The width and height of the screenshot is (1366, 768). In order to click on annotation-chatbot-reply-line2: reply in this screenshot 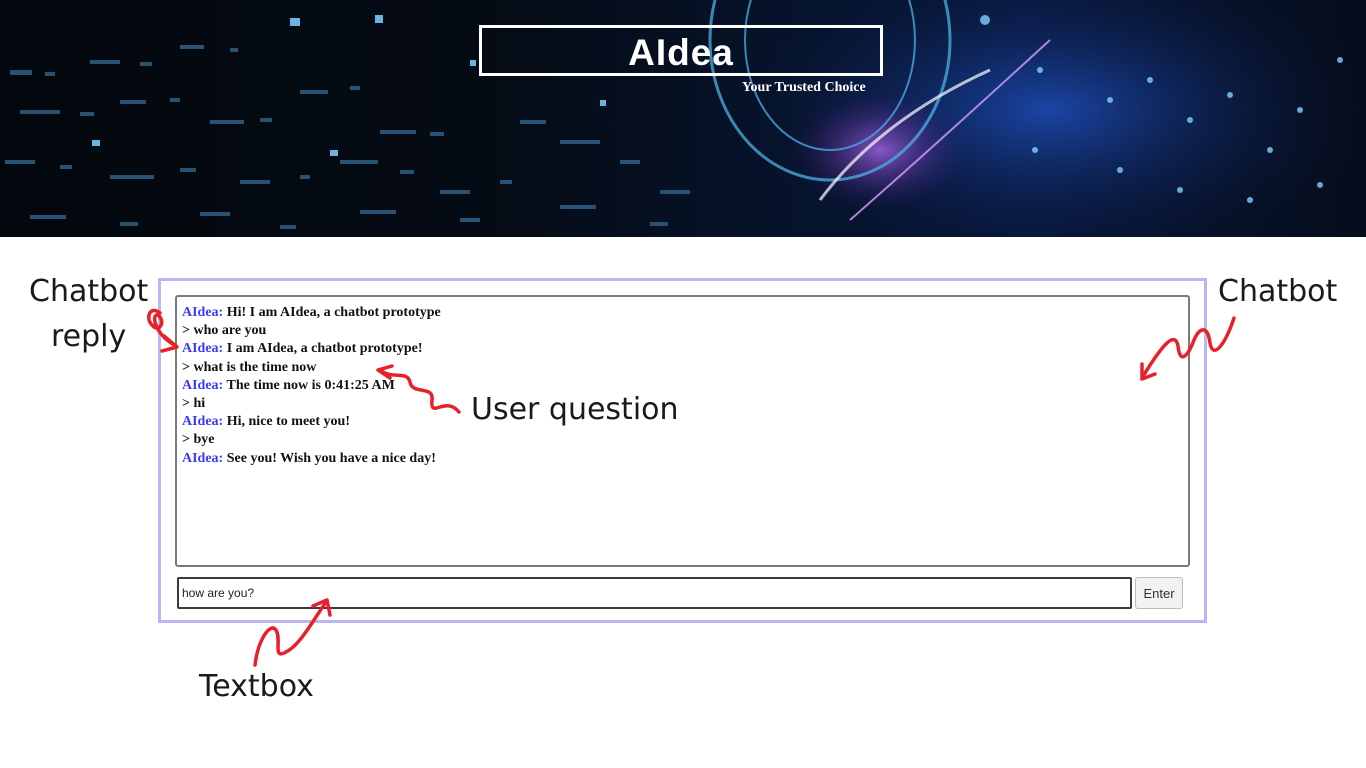, I will do `click(89, 336)`.